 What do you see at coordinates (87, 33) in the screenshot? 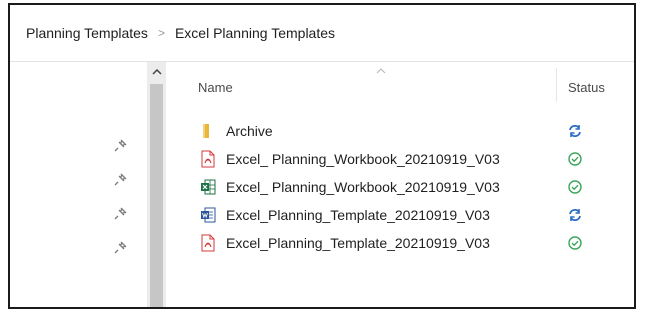
I see `breadcrumb-item-planning-templates: Planning Templates` at bounding box center [87, 33].